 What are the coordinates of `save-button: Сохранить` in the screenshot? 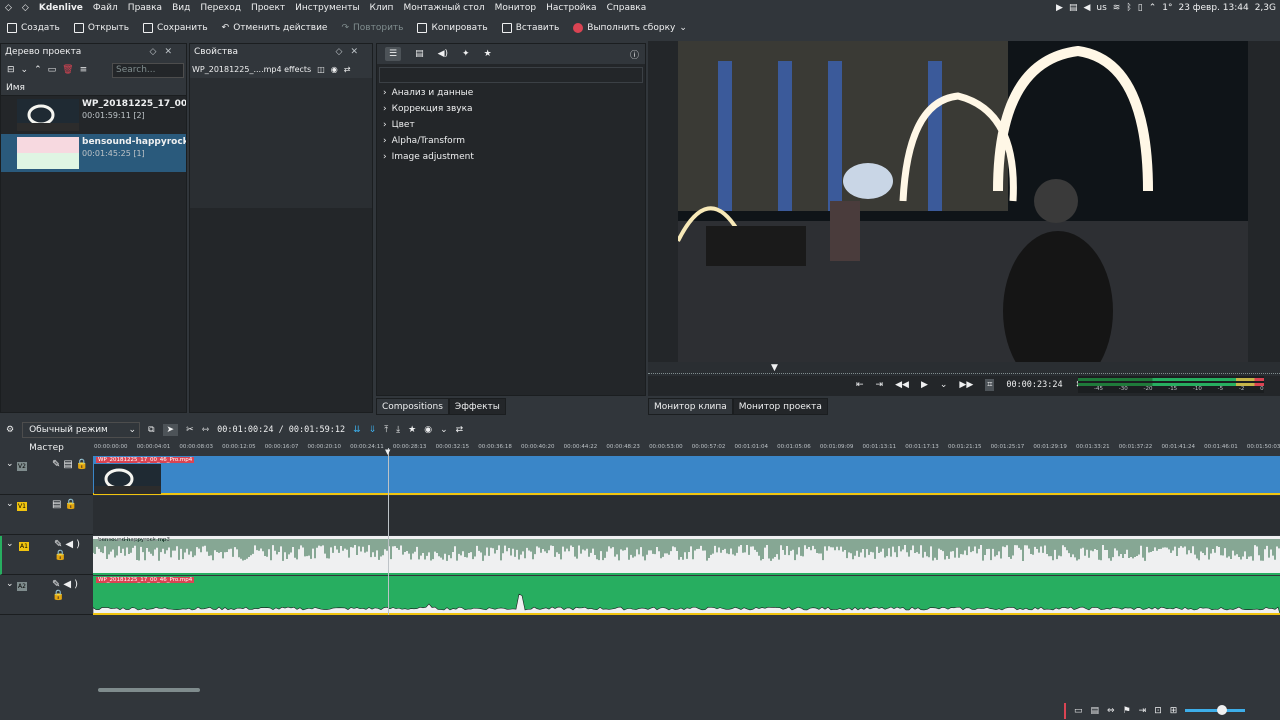 It's located at (175, 28).